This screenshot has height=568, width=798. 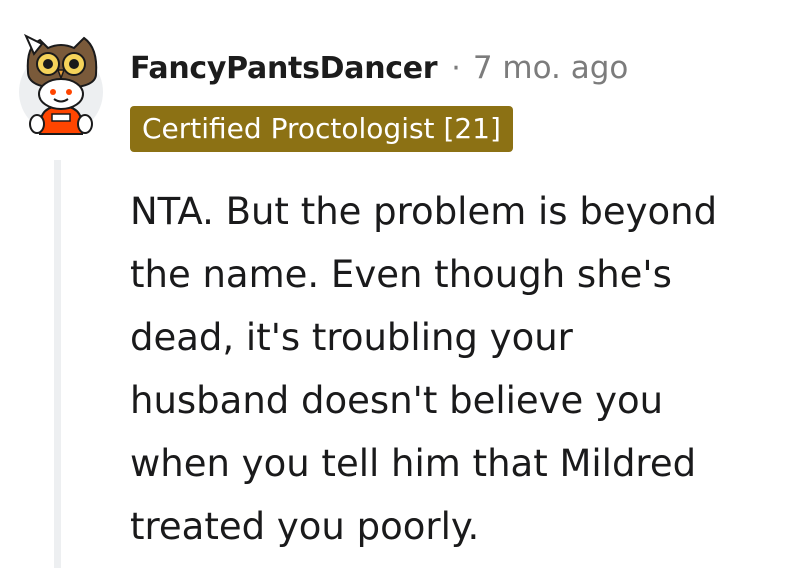 I want to click on user-flair-badge: Certified Proctologist [21], so click(x=321, y=129).